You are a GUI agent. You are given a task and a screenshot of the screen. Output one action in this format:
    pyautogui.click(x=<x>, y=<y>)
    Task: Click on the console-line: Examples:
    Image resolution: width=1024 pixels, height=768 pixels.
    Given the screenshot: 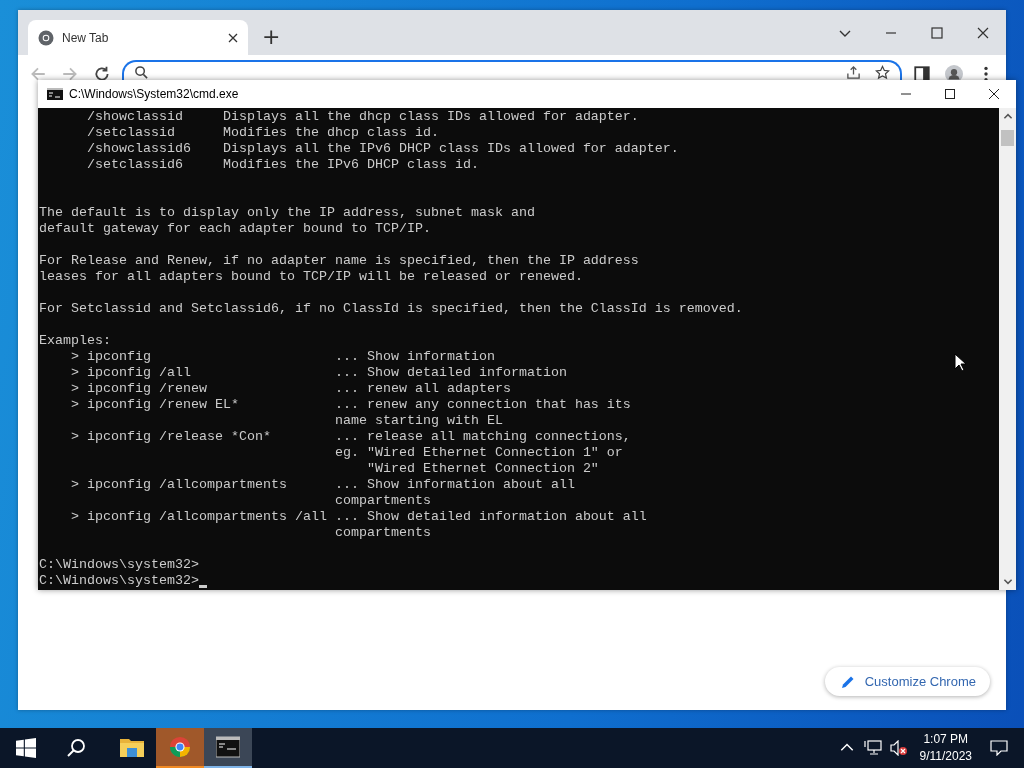 What is the action you would take?
    pyautogui.click(x=75, y=341)
    